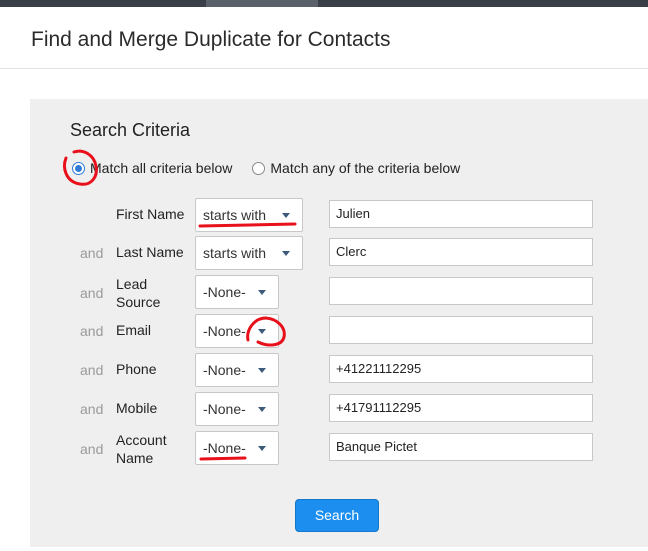 The image size is (648, 551). I want to click on field-label-mobile: Mobile, so click(137, 408).